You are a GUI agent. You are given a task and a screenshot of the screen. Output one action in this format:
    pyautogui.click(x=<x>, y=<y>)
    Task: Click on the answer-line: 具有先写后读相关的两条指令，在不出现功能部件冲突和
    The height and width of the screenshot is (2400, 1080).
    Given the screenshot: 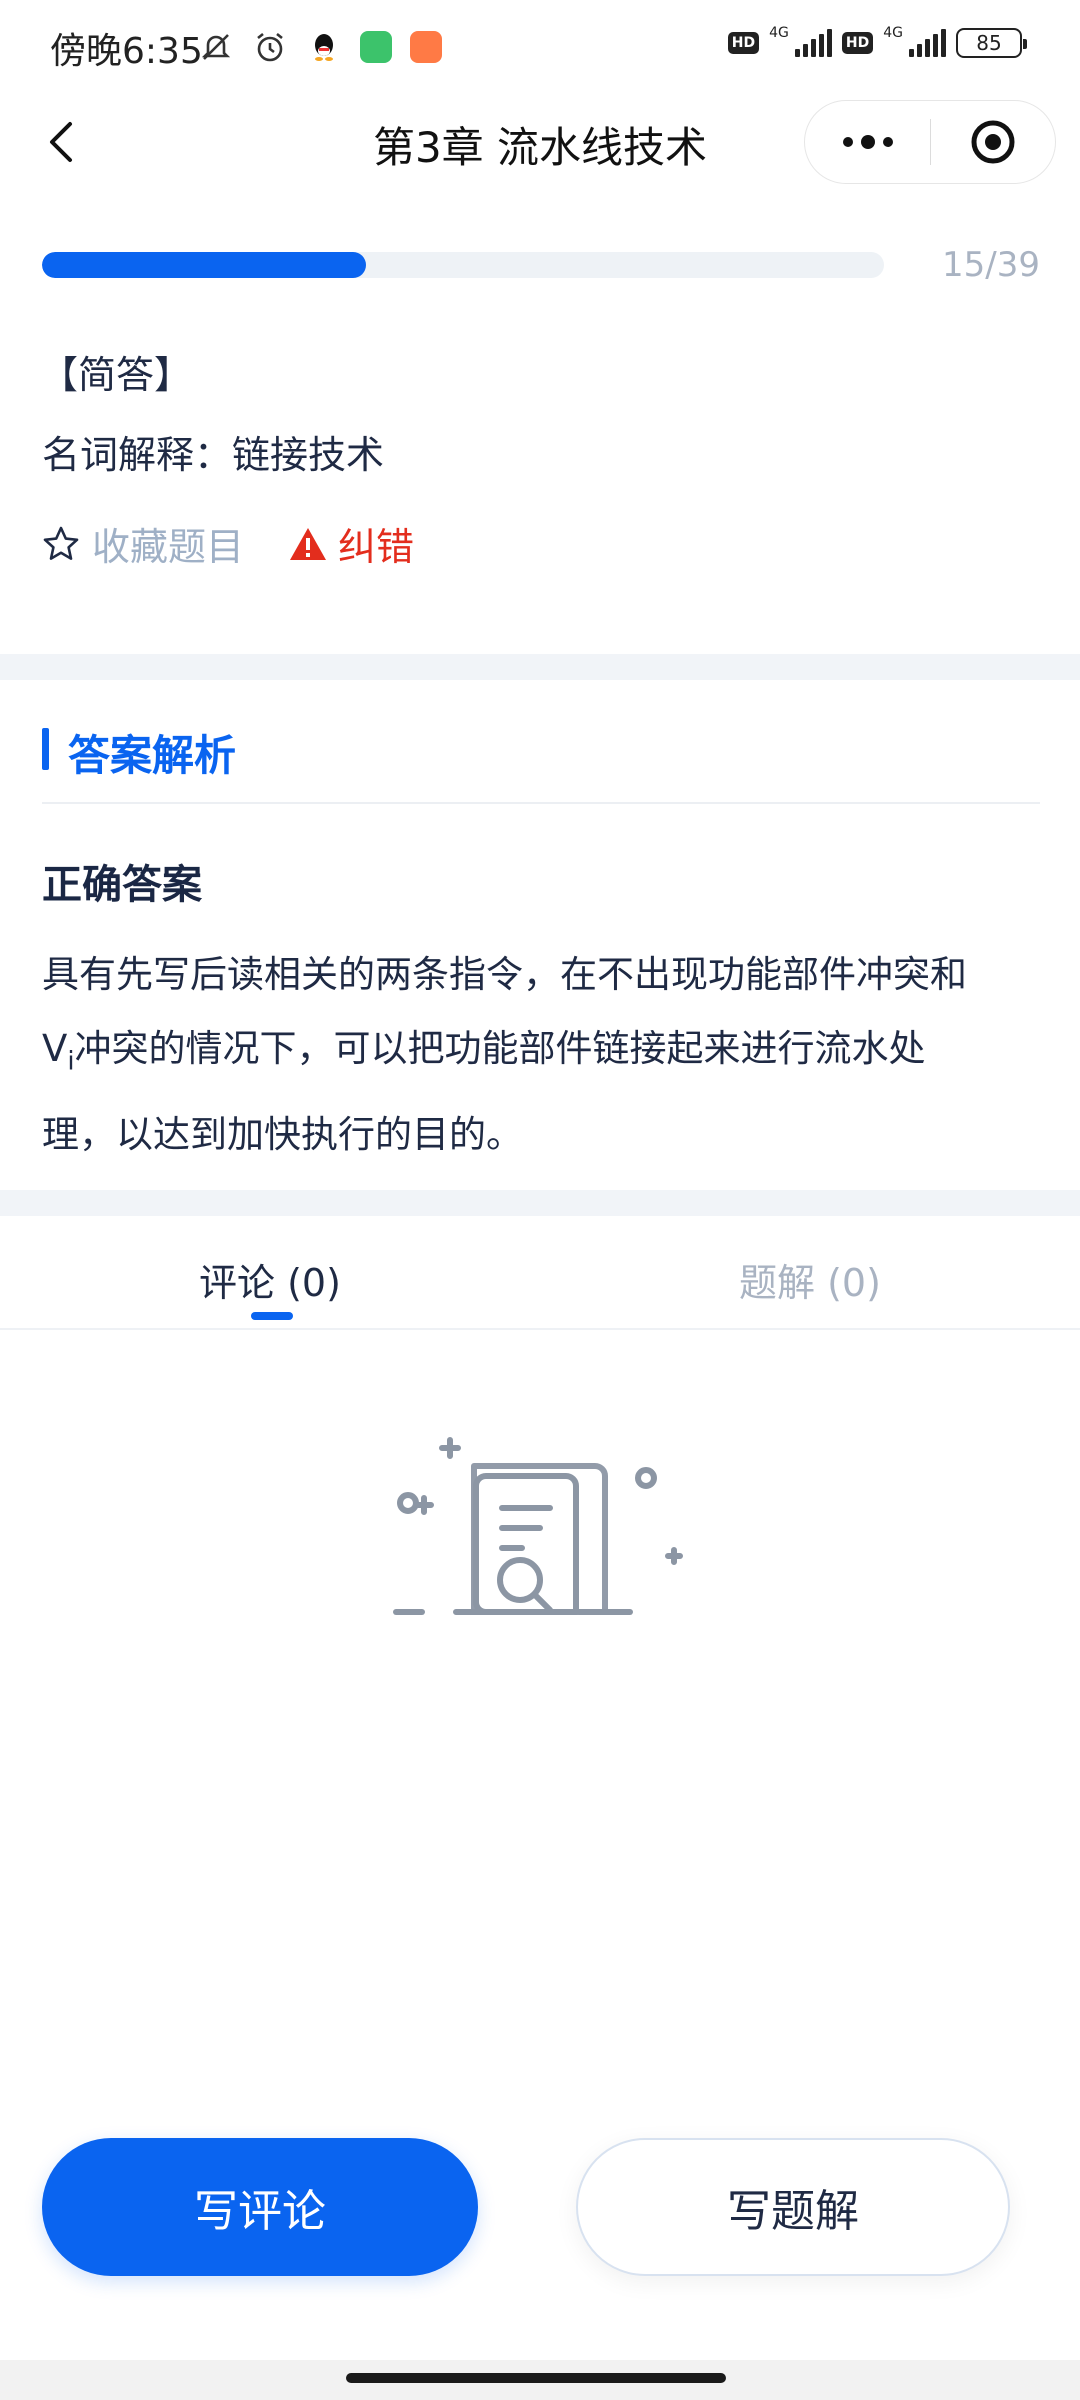 What is the action you would take?
    pyautogui.click(x=504, y=974)
    